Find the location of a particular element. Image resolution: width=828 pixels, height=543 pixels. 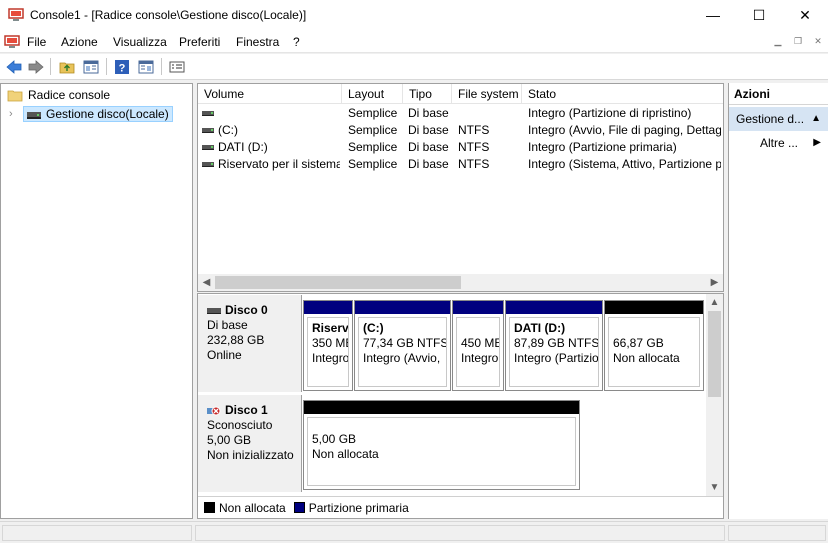

back-button is located at coordinates (14, 66).